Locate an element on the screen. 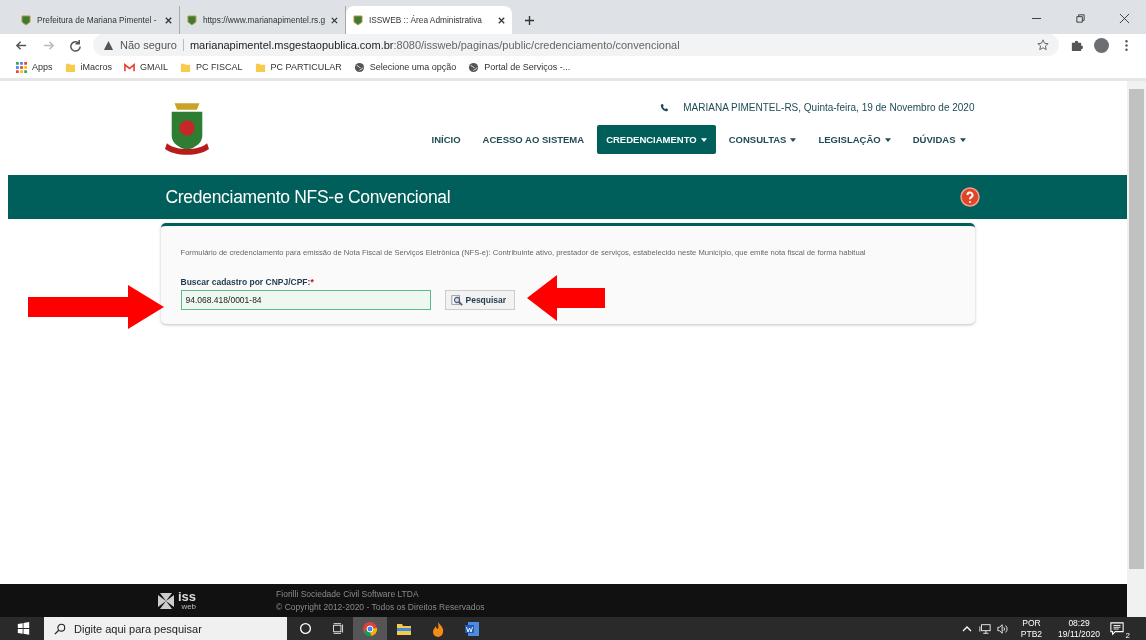 This screenshot has width=1146, height=640. address-bar: Não seguro marianapimentel.msgestaopublica.com.br:8080/issweb/paginas/public/credenciamento/convencional is located at coordinates (576, 45).